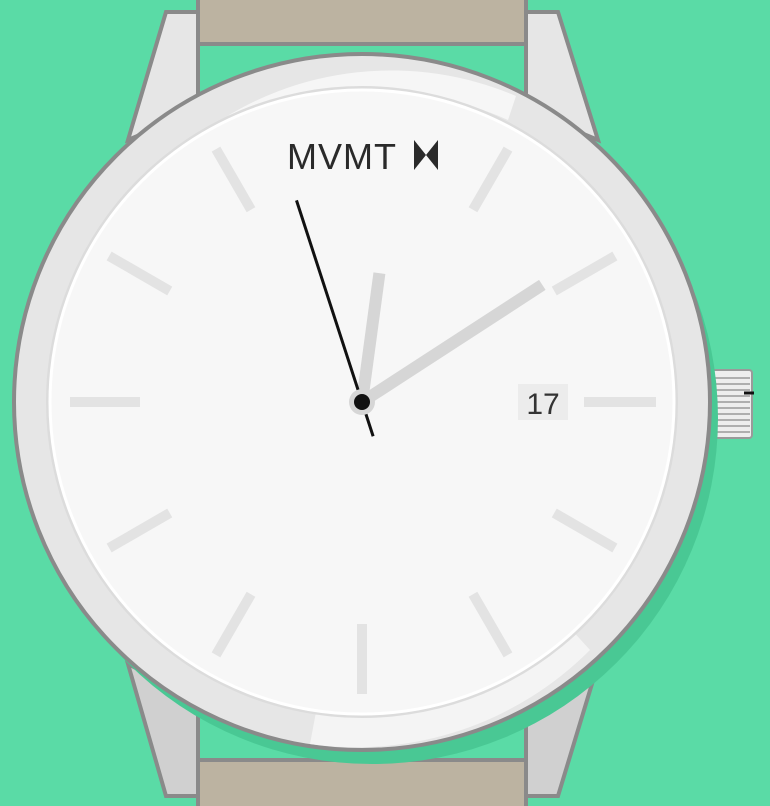  I want to click on date-value: 17, so click(542, 404).